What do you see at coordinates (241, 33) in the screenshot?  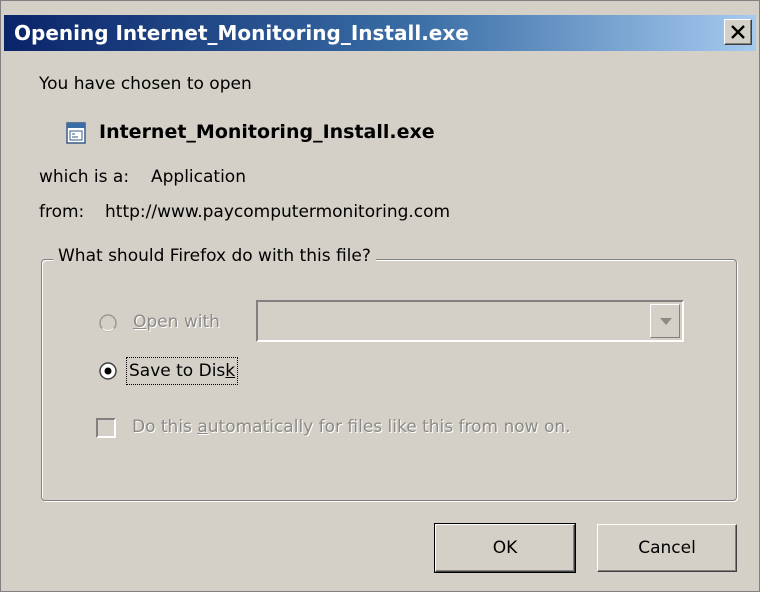 I see `window-title: Opening Internet_Monitoring_Install.exe` at bounding box center [241, 33].